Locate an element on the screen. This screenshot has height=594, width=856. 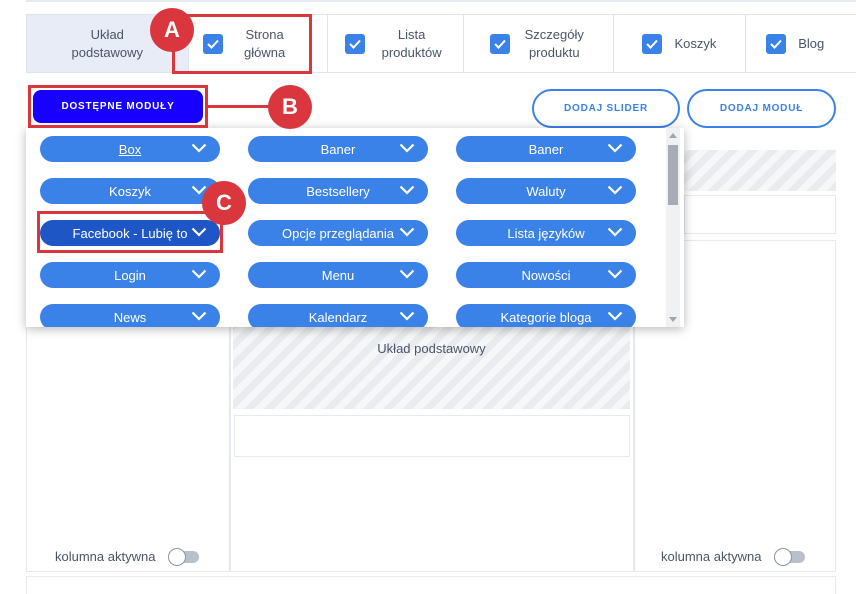
module-banner-2: Baner is located at coordinates (546, 149).